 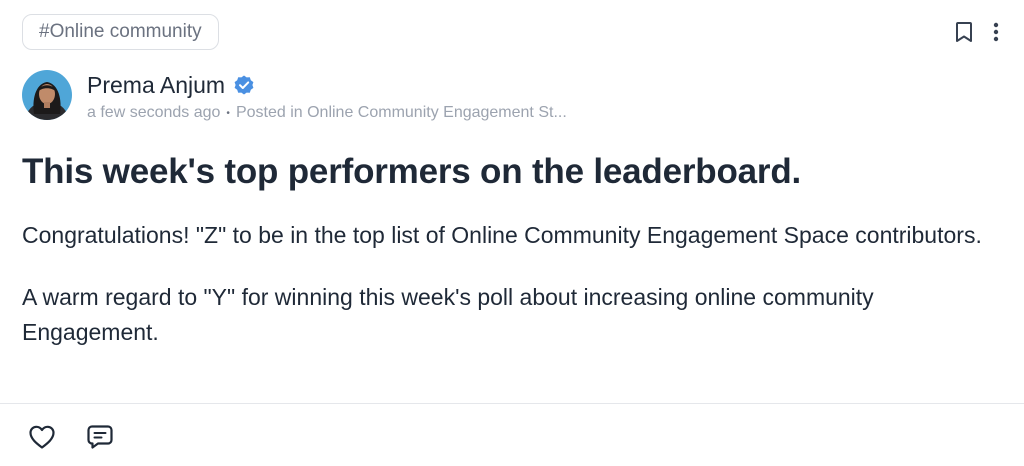 I want to click on topic-tag-label: #Online community, so click(x=120, y=31).